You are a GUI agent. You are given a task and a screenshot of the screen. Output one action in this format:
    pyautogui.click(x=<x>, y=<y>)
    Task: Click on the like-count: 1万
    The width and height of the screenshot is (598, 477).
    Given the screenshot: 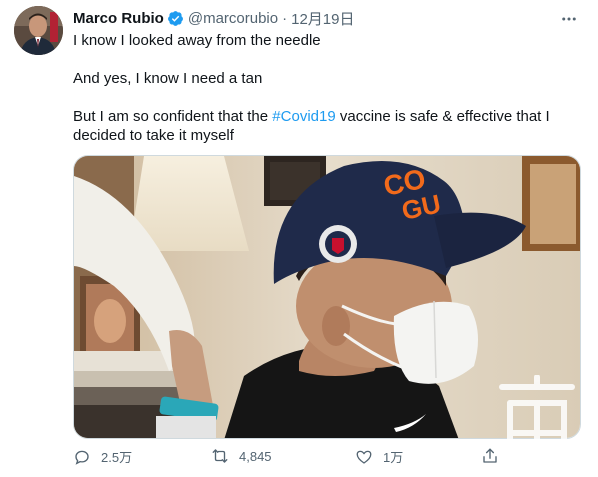 What is the action you would take?
    pyautogui.click(x=393, y=457)
    